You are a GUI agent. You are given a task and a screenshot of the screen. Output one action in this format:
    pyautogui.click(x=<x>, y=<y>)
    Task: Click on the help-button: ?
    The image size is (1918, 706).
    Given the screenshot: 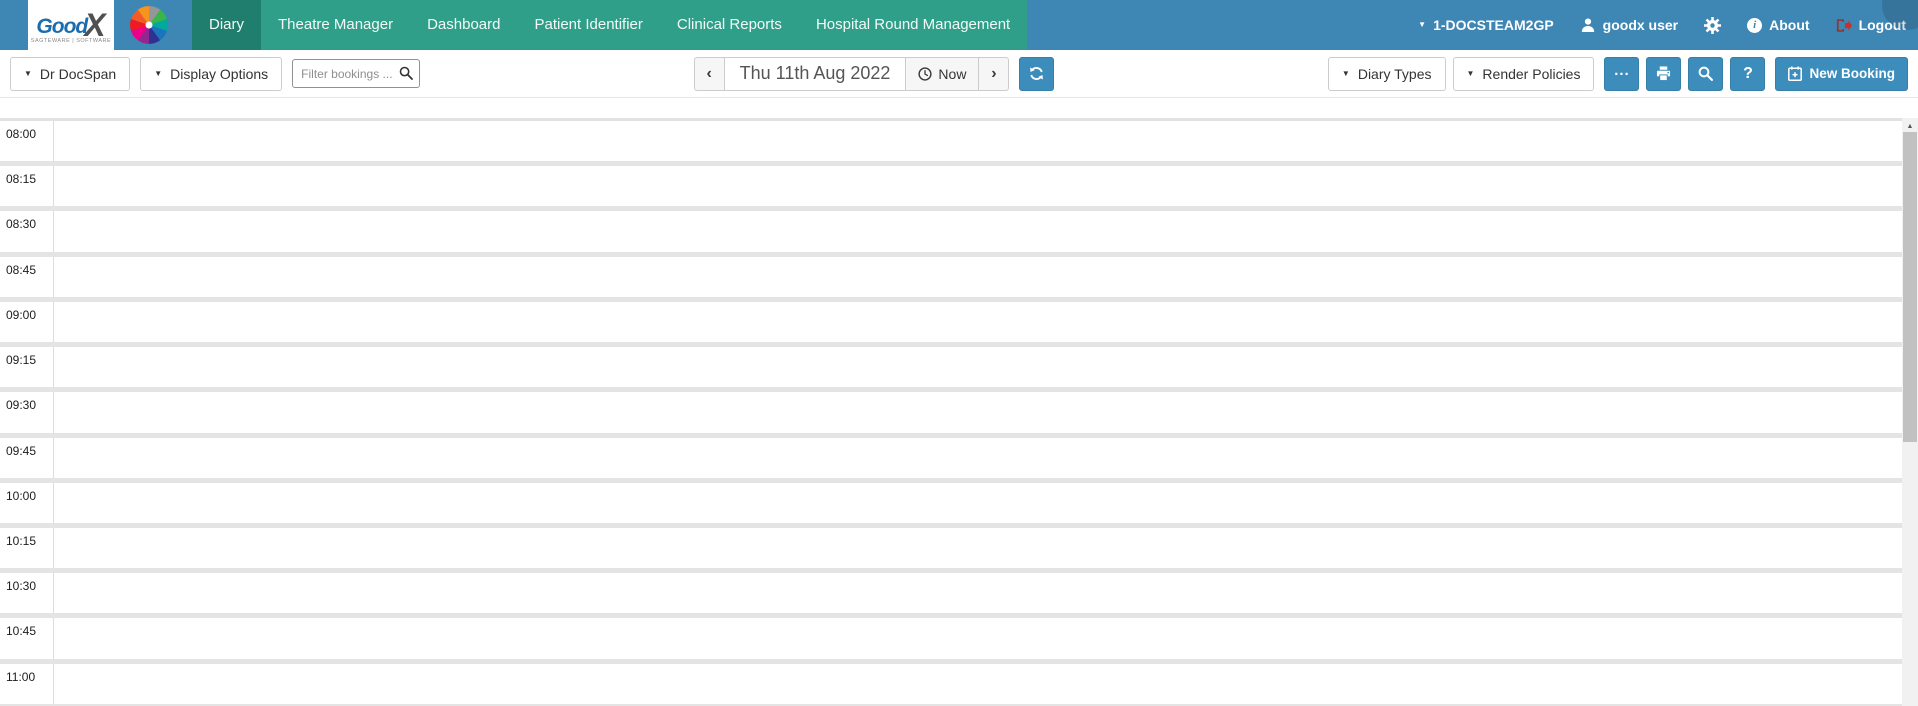 What is the action you would take?
    pyautogui.click(x=1748, y=73)
    